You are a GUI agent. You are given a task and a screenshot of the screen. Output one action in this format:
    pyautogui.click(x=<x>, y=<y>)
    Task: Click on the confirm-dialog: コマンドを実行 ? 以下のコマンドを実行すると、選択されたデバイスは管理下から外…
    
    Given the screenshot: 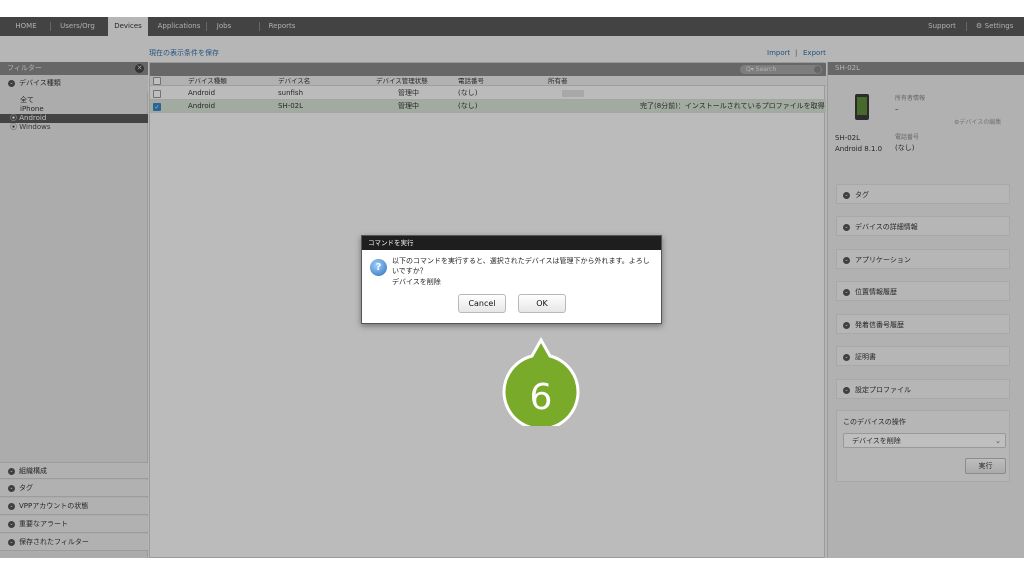 What is the action you would take?
    pyautogui.click(x=511, y=279)
    